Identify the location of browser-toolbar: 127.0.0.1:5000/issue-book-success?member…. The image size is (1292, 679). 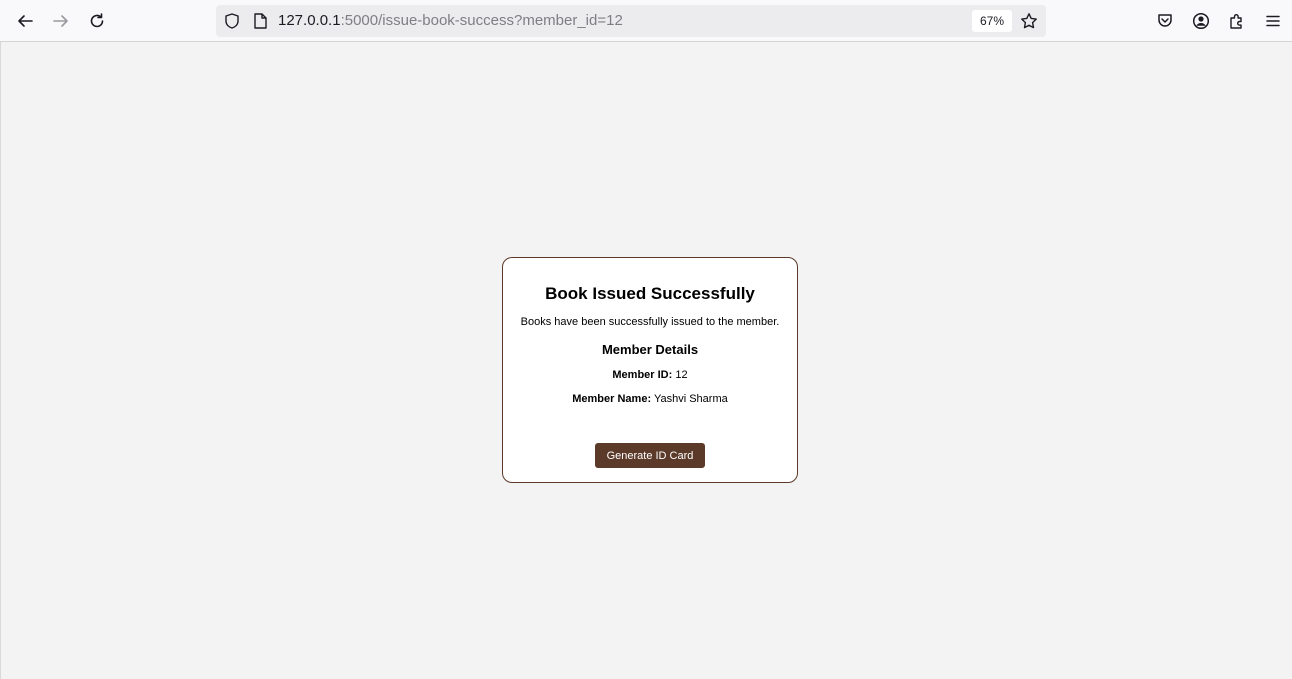
(646, 21).